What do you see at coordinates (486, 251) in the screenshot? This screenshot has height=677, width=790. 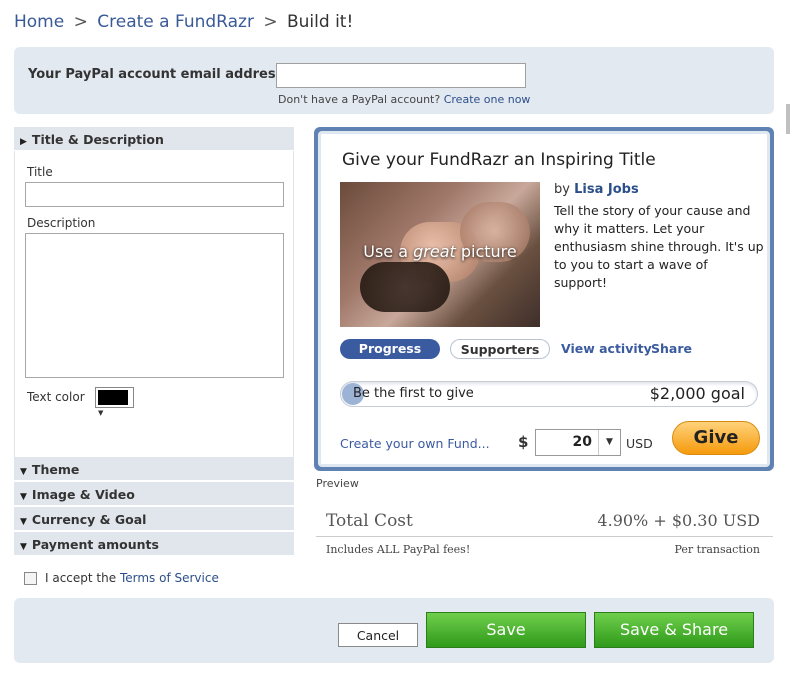 I see `caption-text: picture` at bounding box center [486, 251].